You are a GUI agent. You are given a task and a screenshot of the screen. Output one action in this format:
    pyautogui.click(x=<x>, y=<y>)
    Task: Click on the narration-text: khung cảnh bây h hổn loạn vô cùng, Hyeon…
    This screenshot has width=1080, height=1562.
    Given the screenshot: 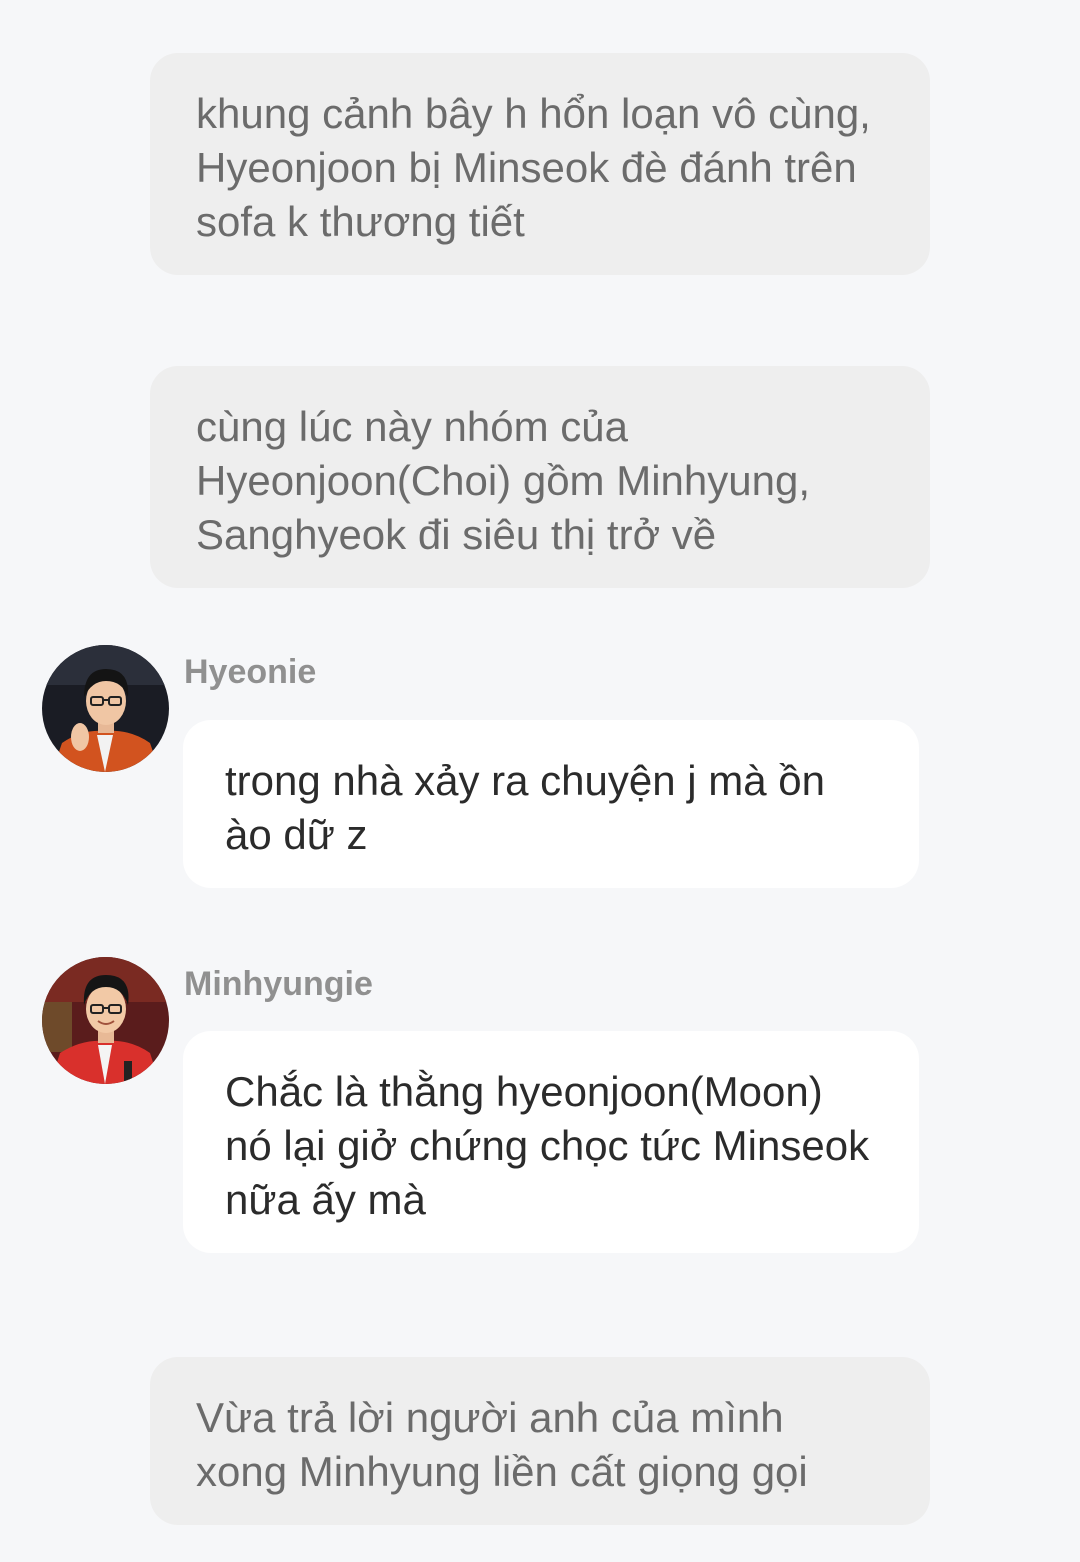 What is the action you would take?
    pyautogui.click(x=533, y=167)
    